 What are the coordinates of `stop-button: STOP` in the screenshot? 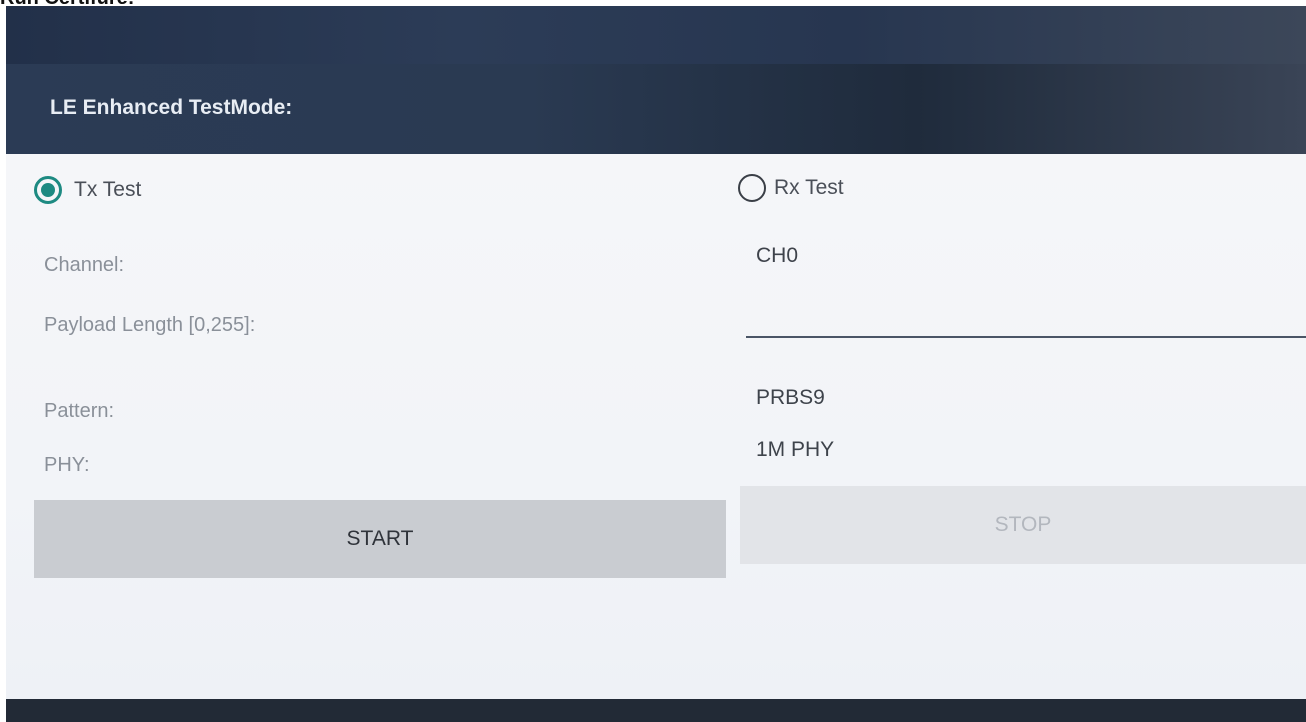 It's located at (1023, 525).